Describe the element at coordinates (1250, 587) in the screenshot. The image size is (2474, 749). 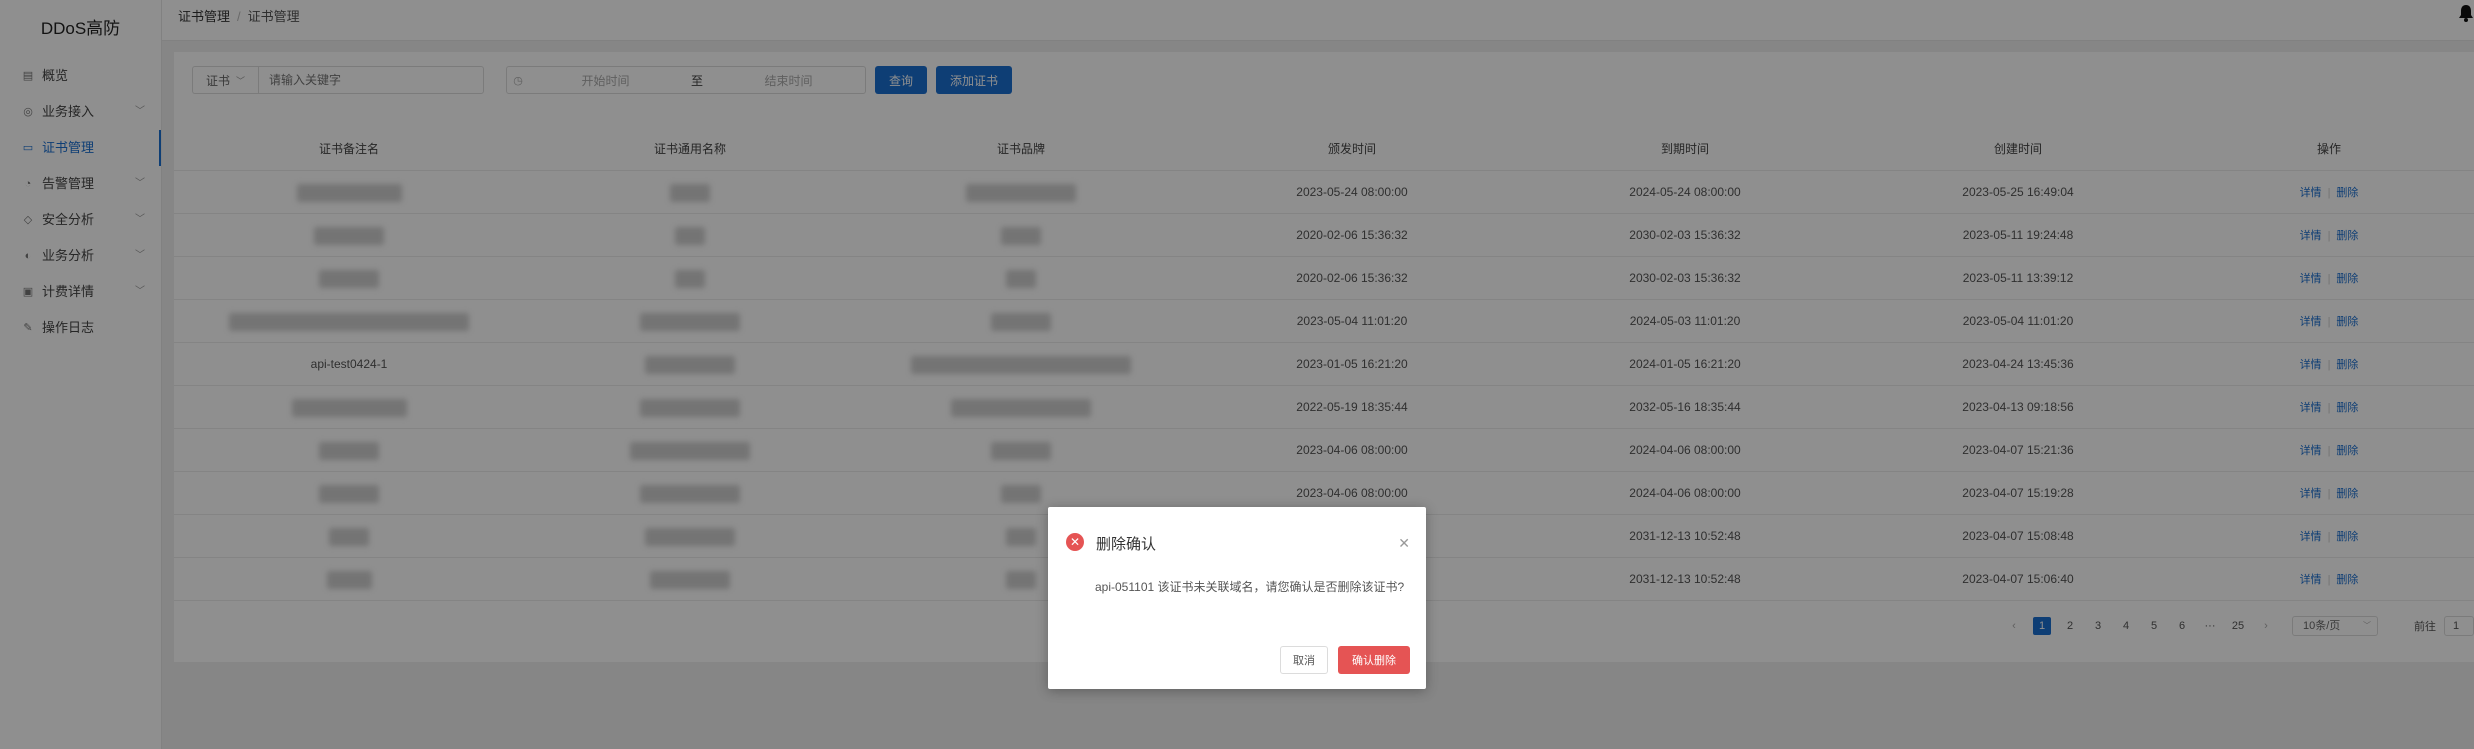
I see `dialog-message: api-051101 该证书未关联域名，请您确认是否删除该证书?` at that location.